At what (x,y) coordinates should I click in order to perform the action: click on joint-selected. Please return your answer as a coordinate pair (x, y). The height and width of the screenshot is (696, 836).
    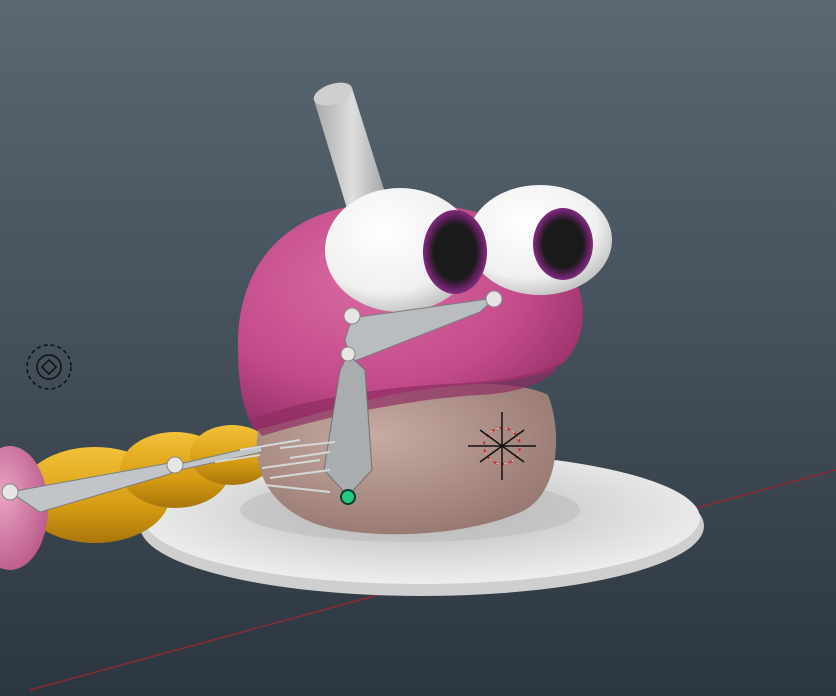
    Looking at the image, I should click on (348, 497).